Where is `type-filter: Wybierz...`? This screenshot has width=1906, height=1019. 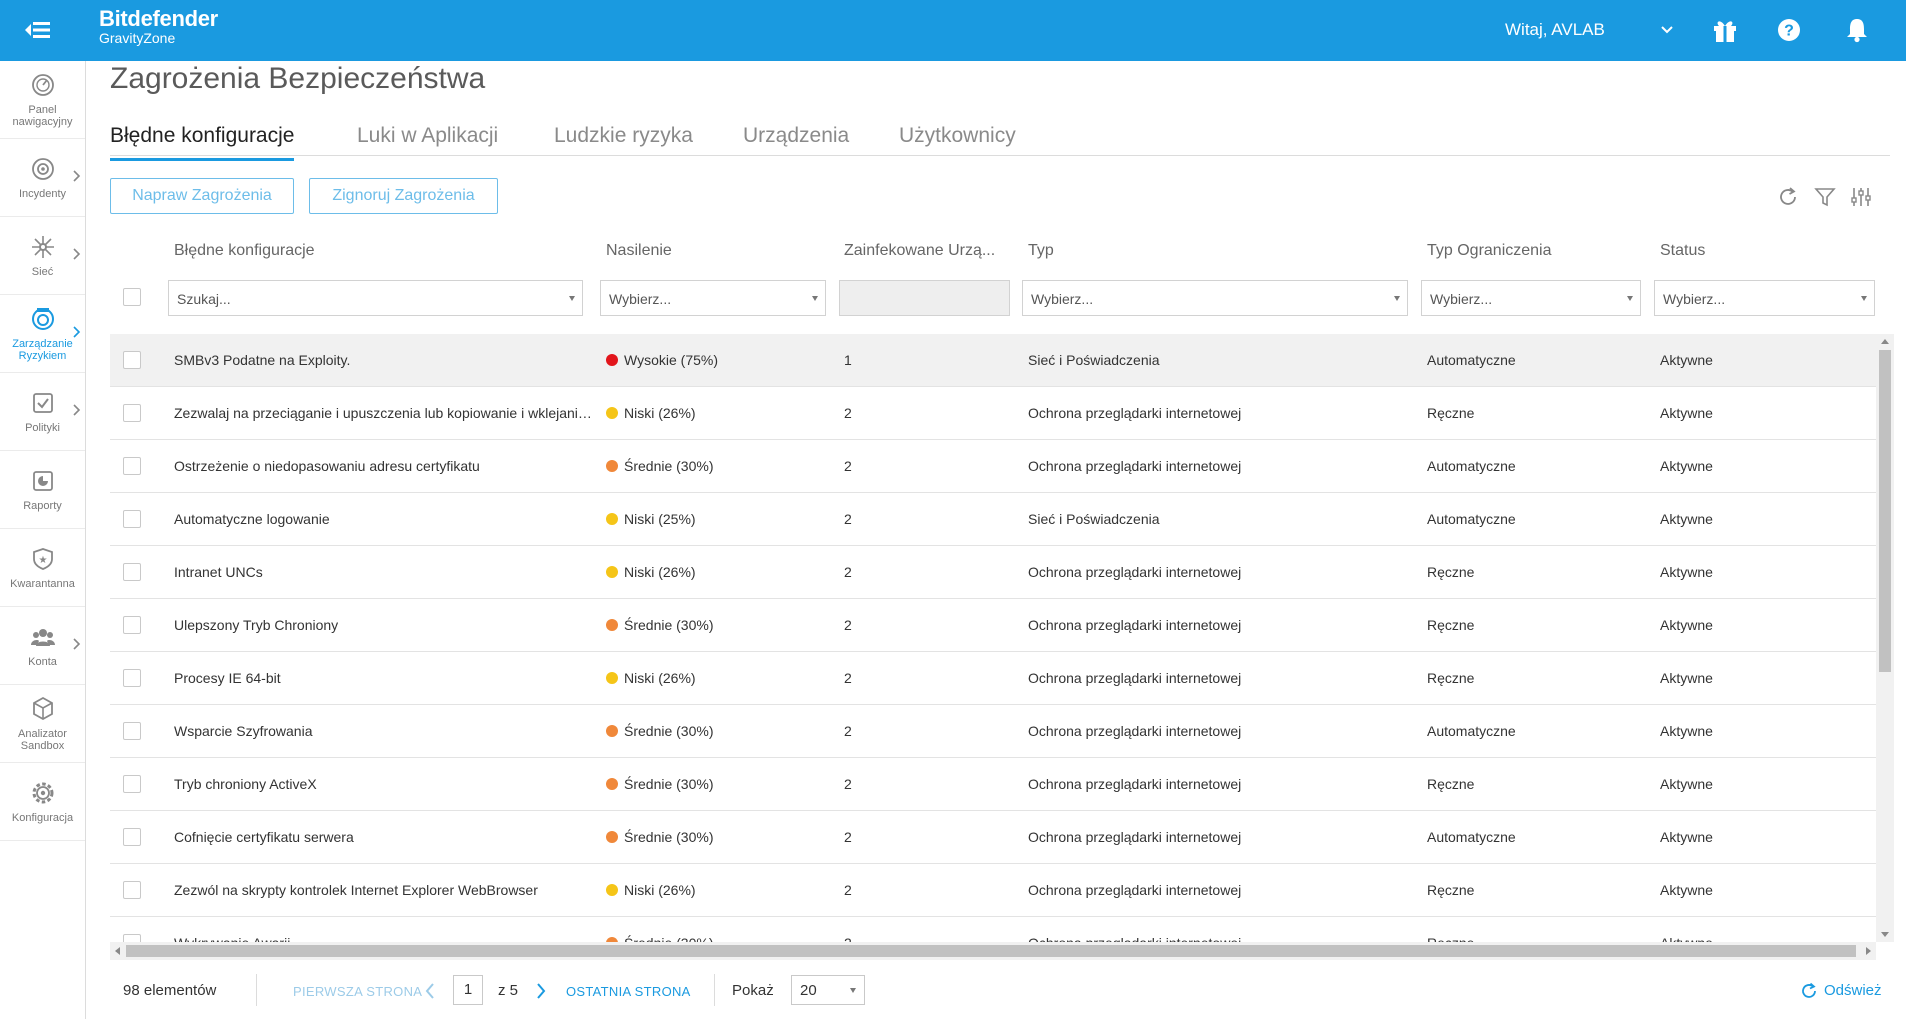
type-filter: Wybierz... is located at coordinates (1215, 298).